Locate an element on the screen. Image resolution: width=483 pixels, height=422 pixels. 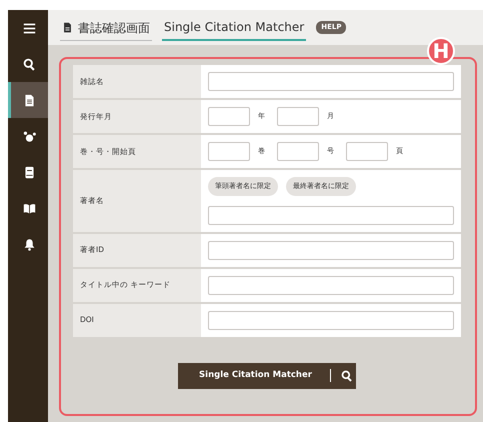
search-submit-button: Single Citation Matcher is located at coordinates (267, 375).